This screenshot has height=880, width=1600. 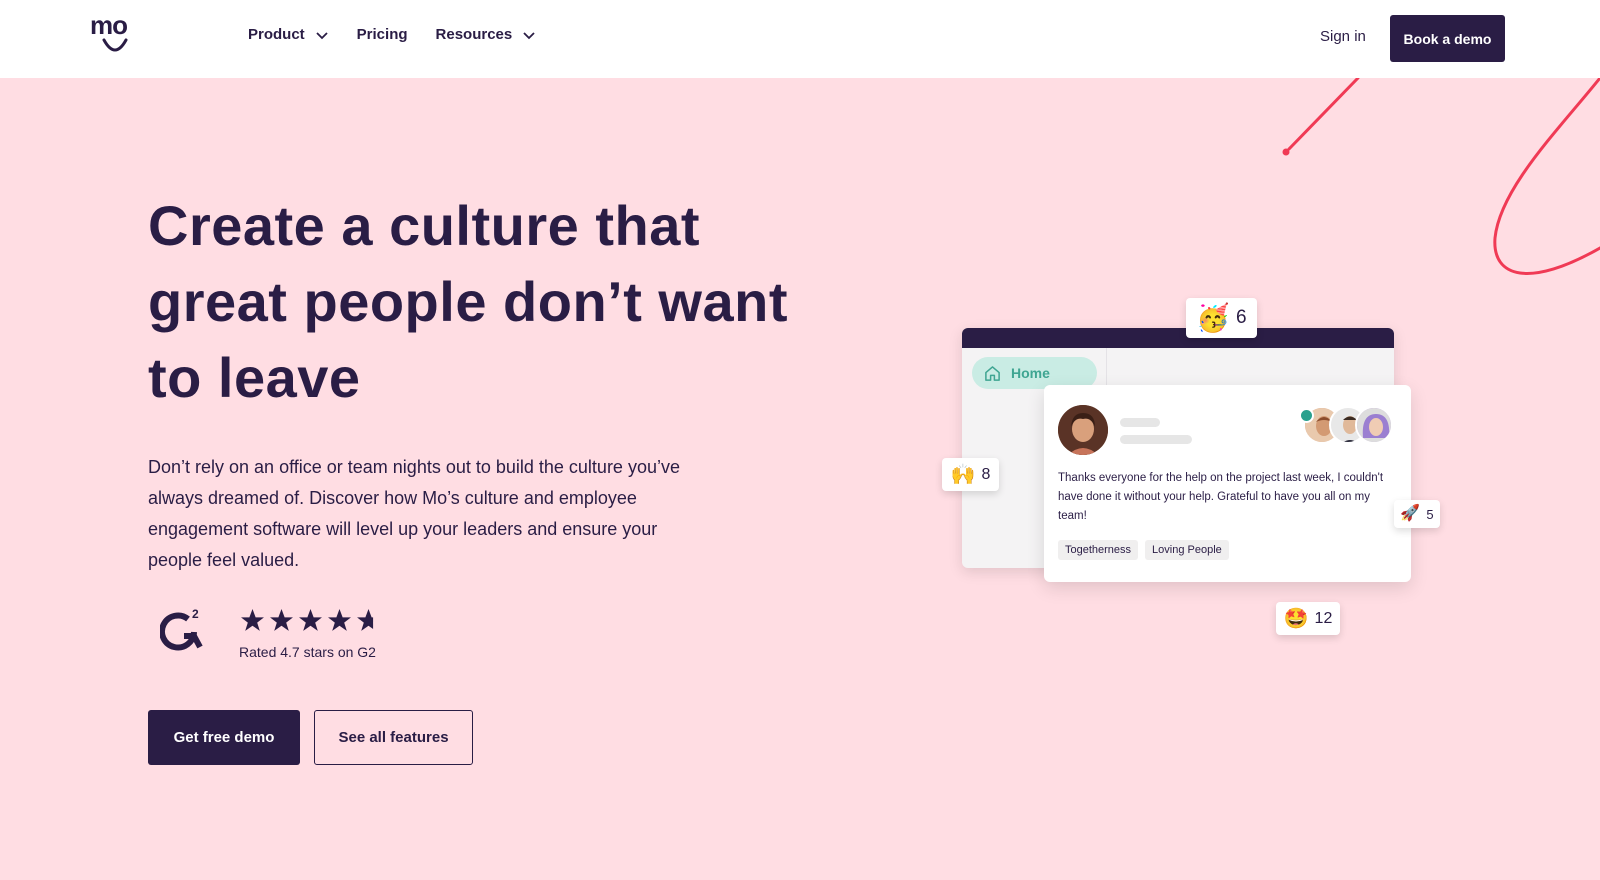 I want to click on mo-logo: mo, so click(x=115, y=33).